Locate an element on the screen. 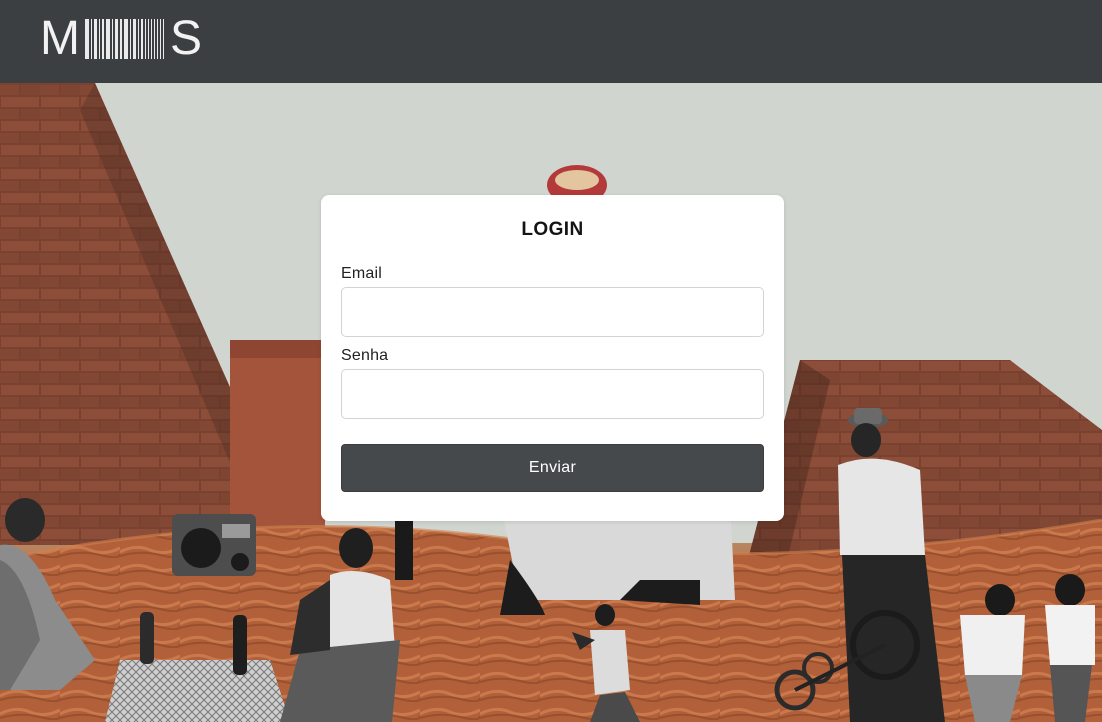 The height and width of the screenshot is (722, 1102). email-label: Email is located at coordinates (362, 273).